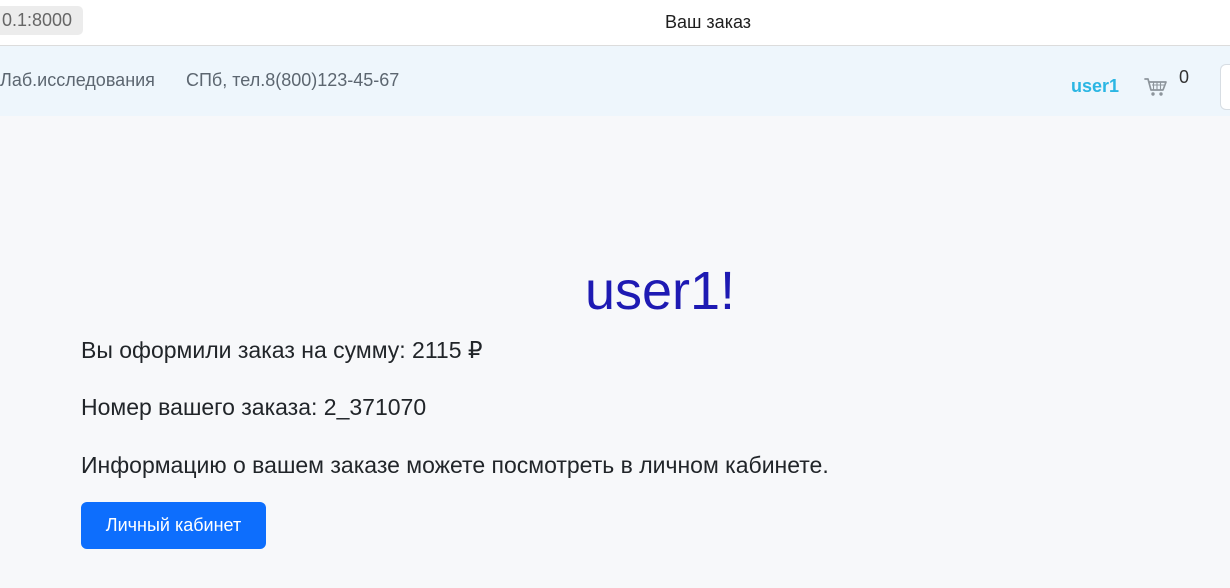  Describe the element at coordinates (615, 23) in the screenshot. I see `window-titlebar: 0.1:8000 Ваш заказ` at that location.